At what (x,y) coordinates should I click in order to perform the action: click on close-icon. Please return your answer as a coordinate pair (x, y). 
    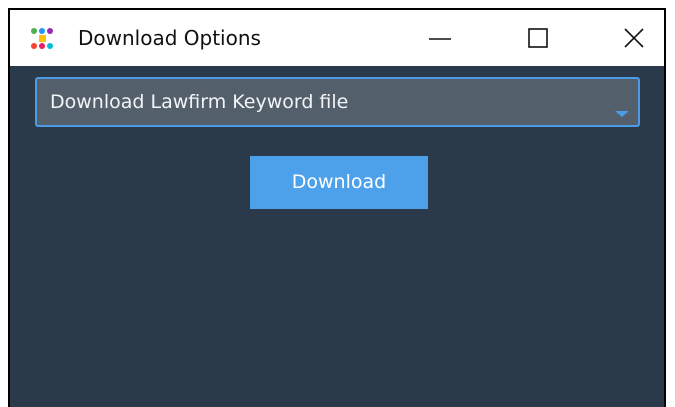
    Looking at the image, I should click on (634, 38).